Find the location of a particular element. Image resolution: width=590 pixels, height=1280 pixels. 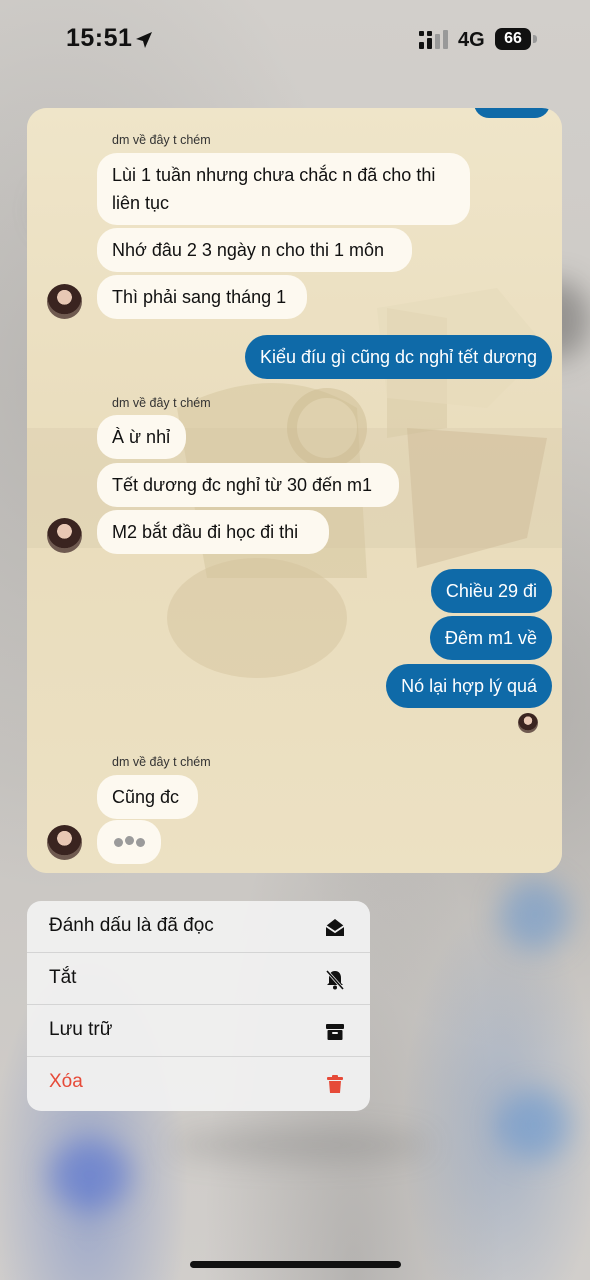

message-bubble-outgoing: Kiểu đíu gì cũng dc nghỉ tết dương is located at coordinates (398, 357).